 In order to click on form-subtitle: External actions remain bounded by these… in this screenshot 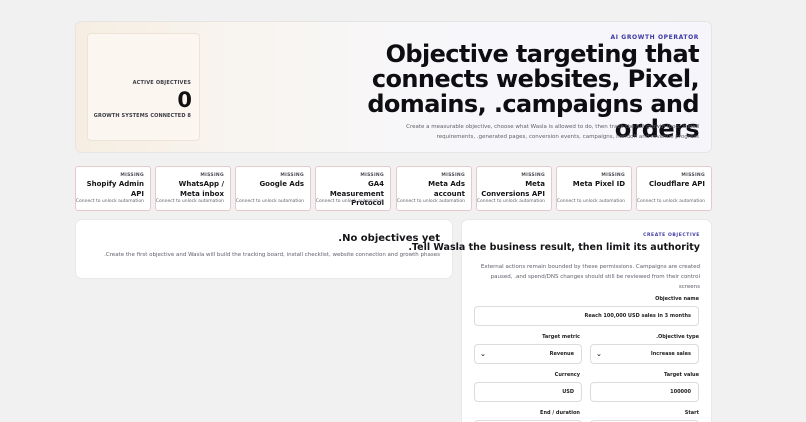, I will do `click(590, 277)`.